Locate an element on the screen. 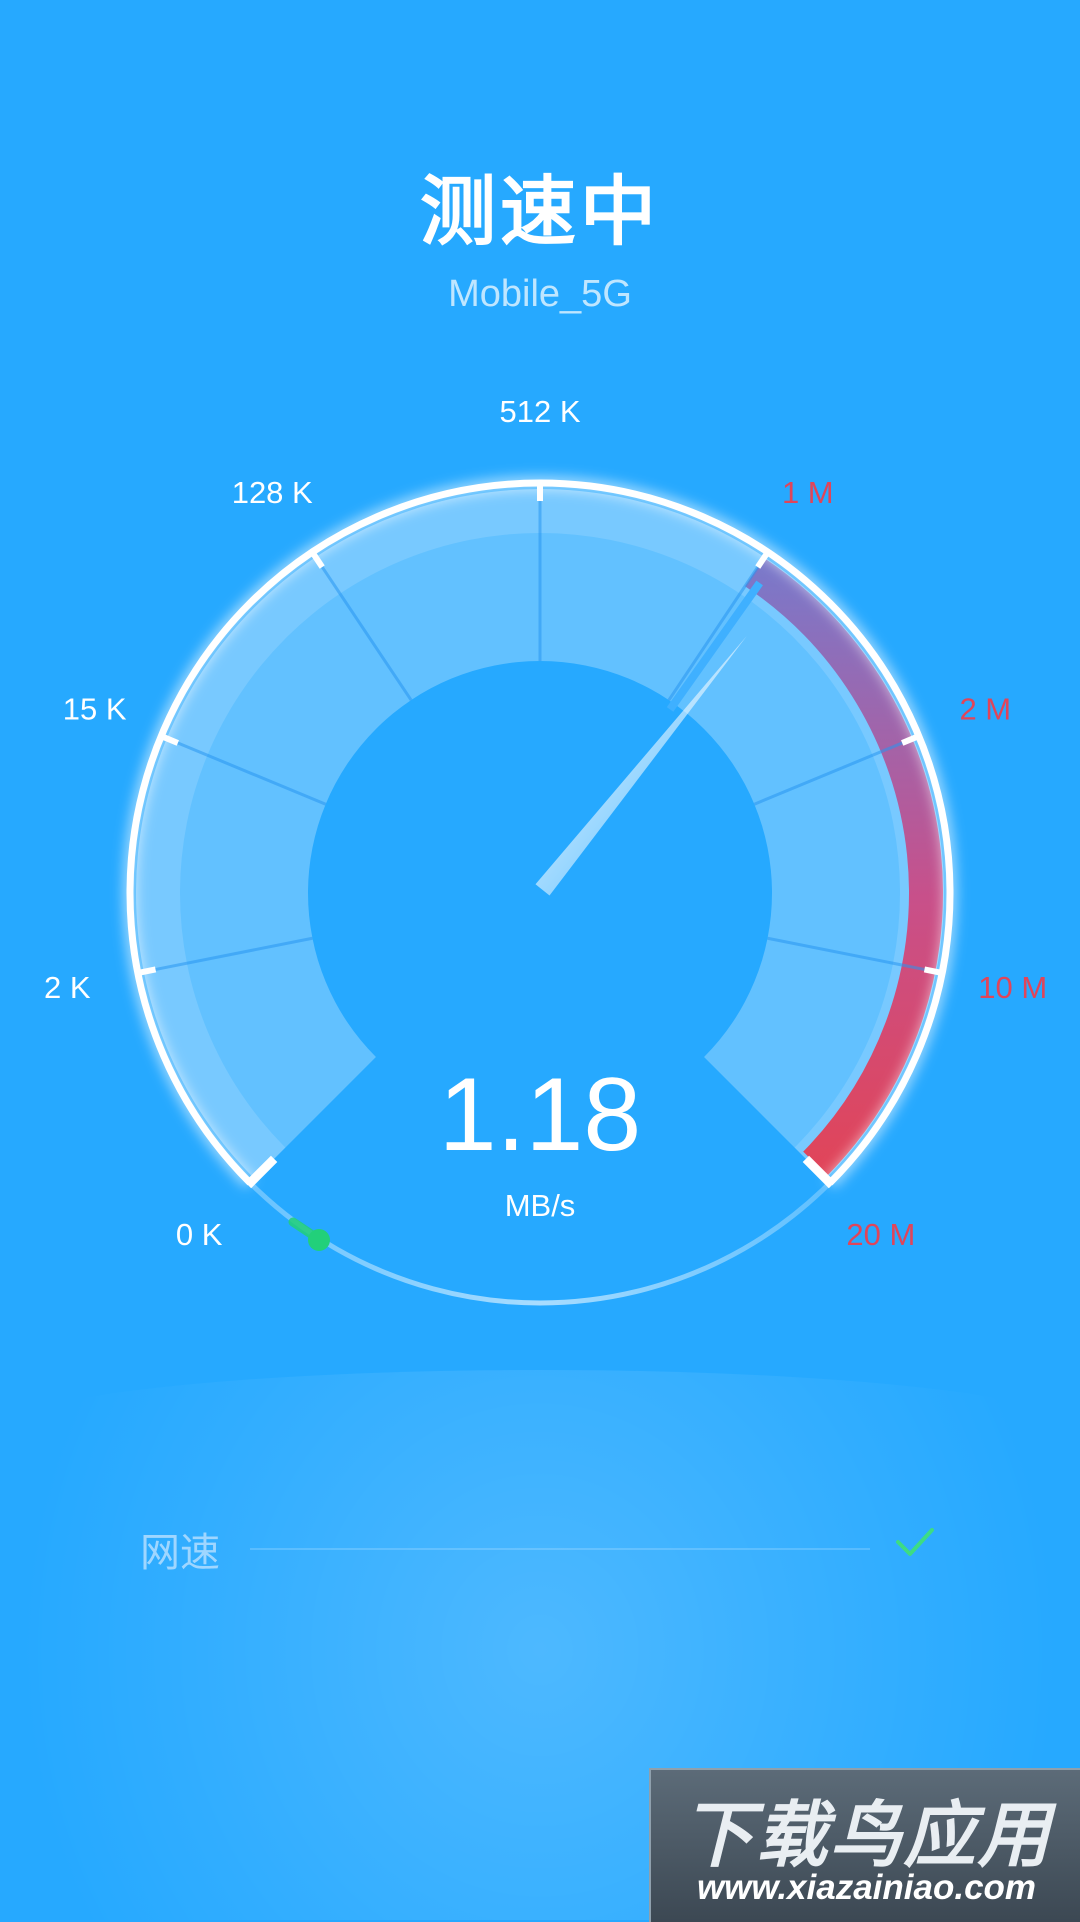 Image resolution: width=1080 pixels, height=1922 pixels. gauge-scale-label: 15 K is located at coordinates (95, 709).